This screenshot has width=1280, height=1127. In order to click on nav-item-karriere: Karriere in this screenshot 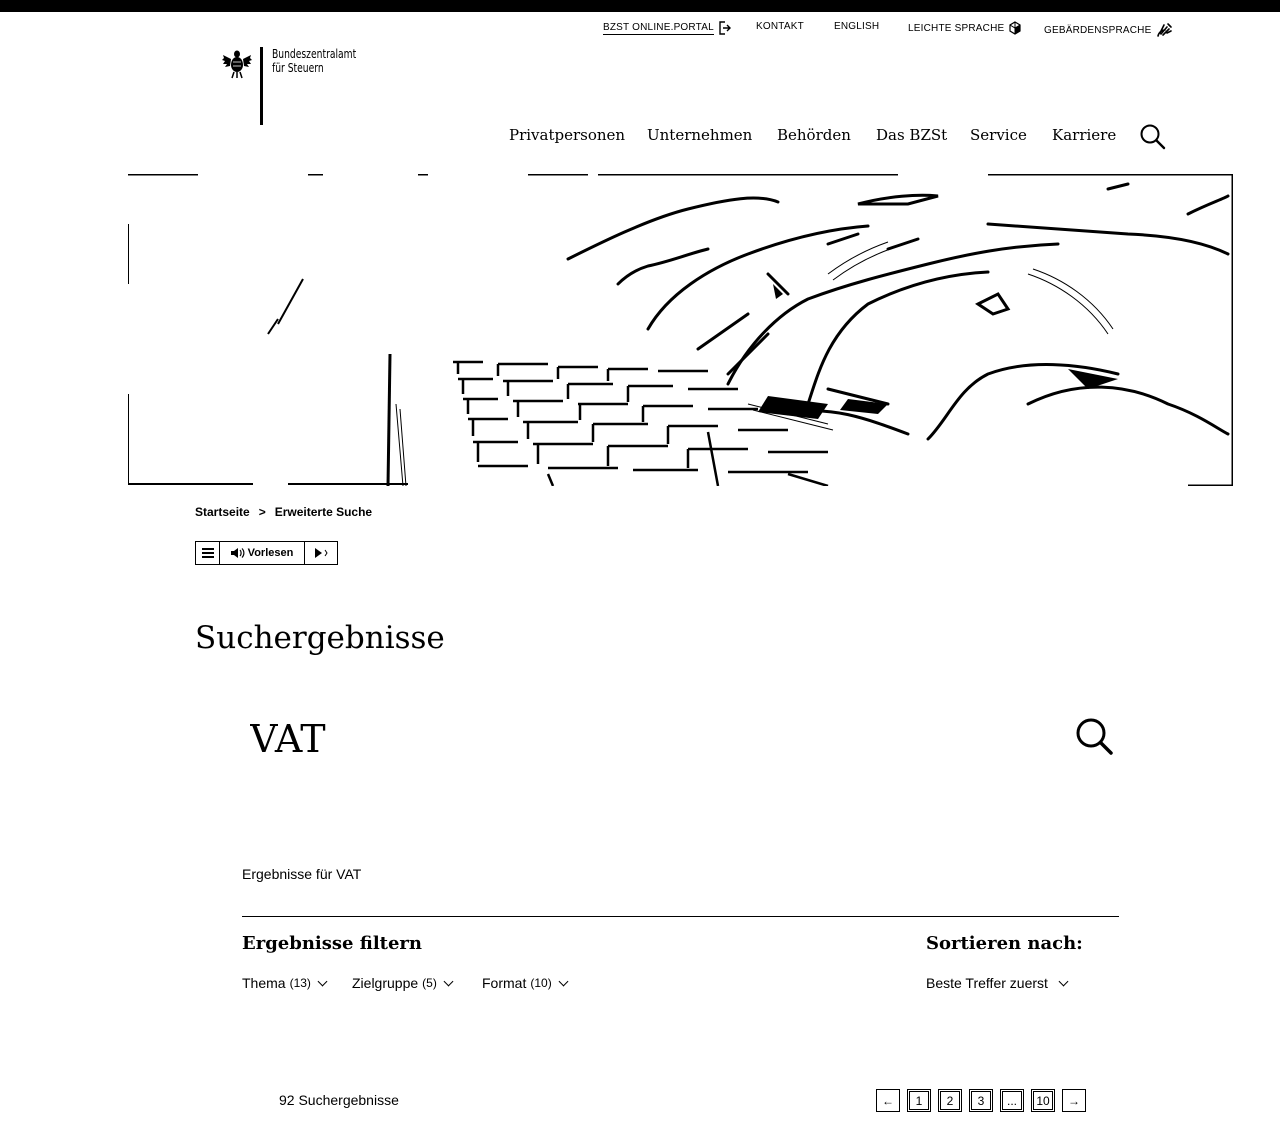, I will do `click(1084, 135)`.